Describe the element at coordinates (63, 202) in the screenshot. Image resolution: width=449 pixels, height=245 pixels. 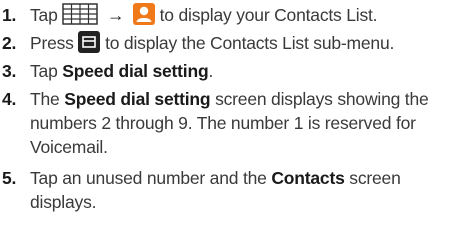
I see `step-text-line: displays.` at that location.